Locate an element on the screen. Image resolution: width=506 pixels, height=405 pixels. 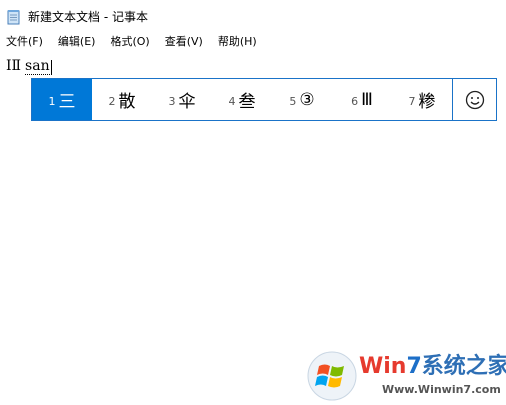
candidate-number: 3 is located at coordinates (172, 101).